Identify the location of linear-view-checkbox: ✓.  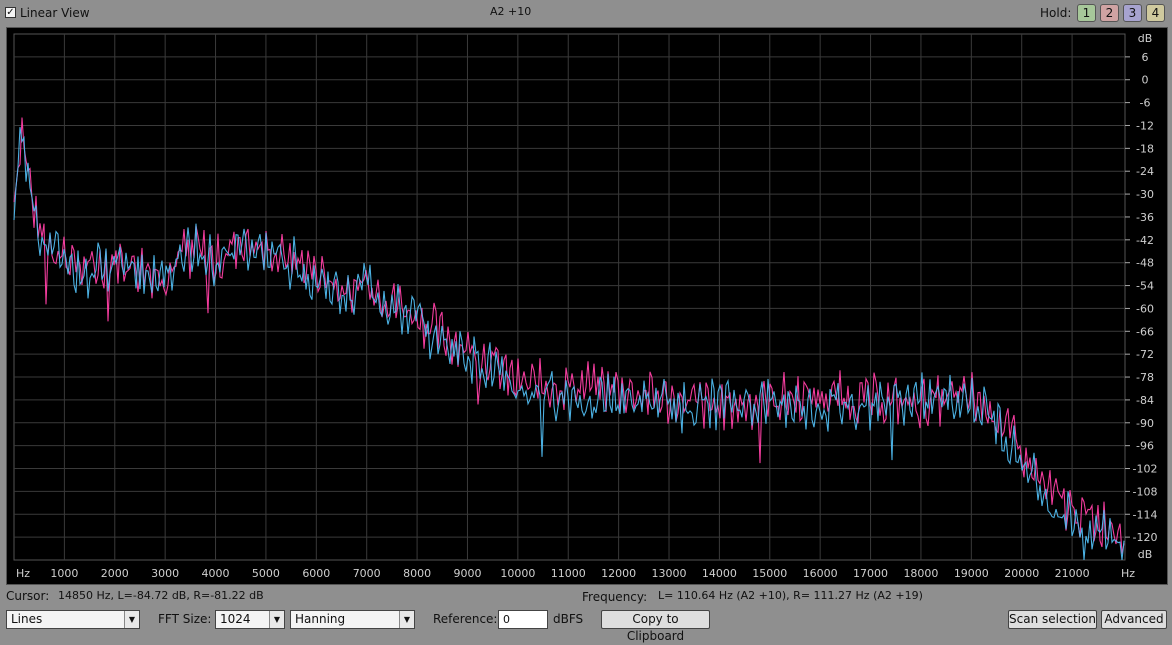
(10, 12).